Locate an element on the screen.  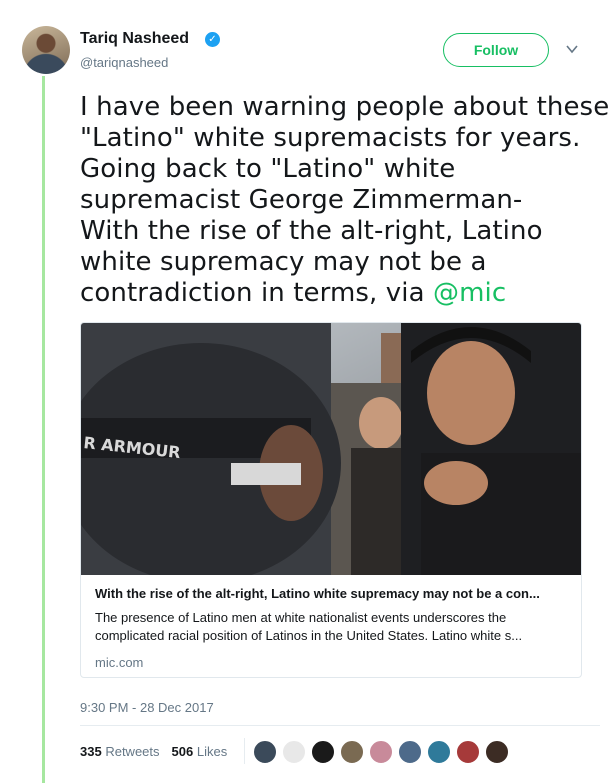
thread-line is located at coordinates (43, 429).